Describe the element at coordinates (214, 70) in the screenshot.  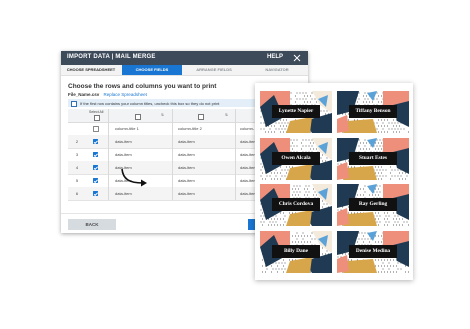
I see `tab-arrange-fields: ARRANGE FIELDS` at that location.